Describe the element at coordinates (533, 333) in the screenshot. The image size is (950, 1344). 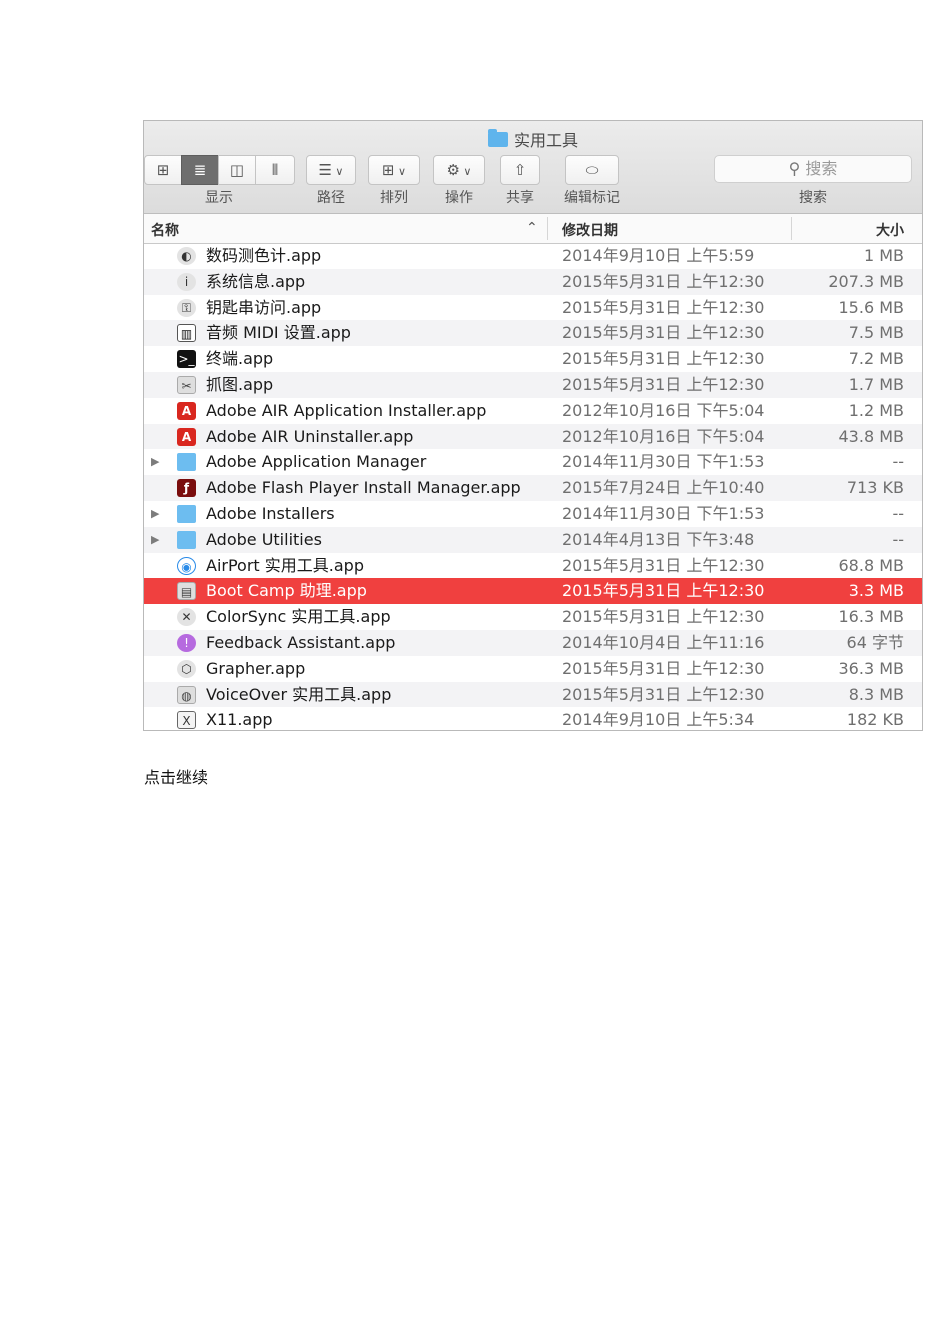
I see `file-row: ▥ 音频 MIDI 设置.app 2015年5月31日 上午12:30 7.5 MB` at that location.